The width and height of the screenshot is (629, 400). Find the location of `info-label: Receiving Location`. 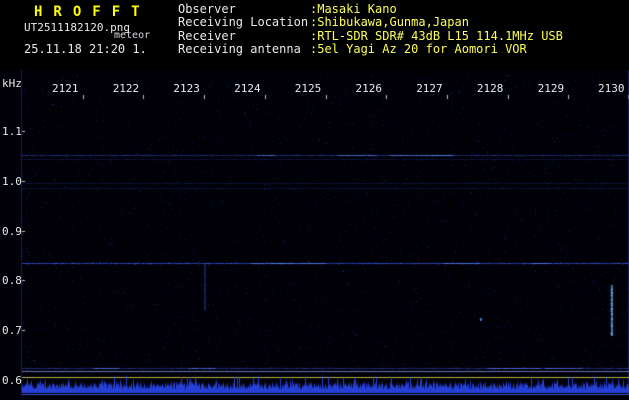

info-label: Receiving Location is located at coordinates (243, 22).